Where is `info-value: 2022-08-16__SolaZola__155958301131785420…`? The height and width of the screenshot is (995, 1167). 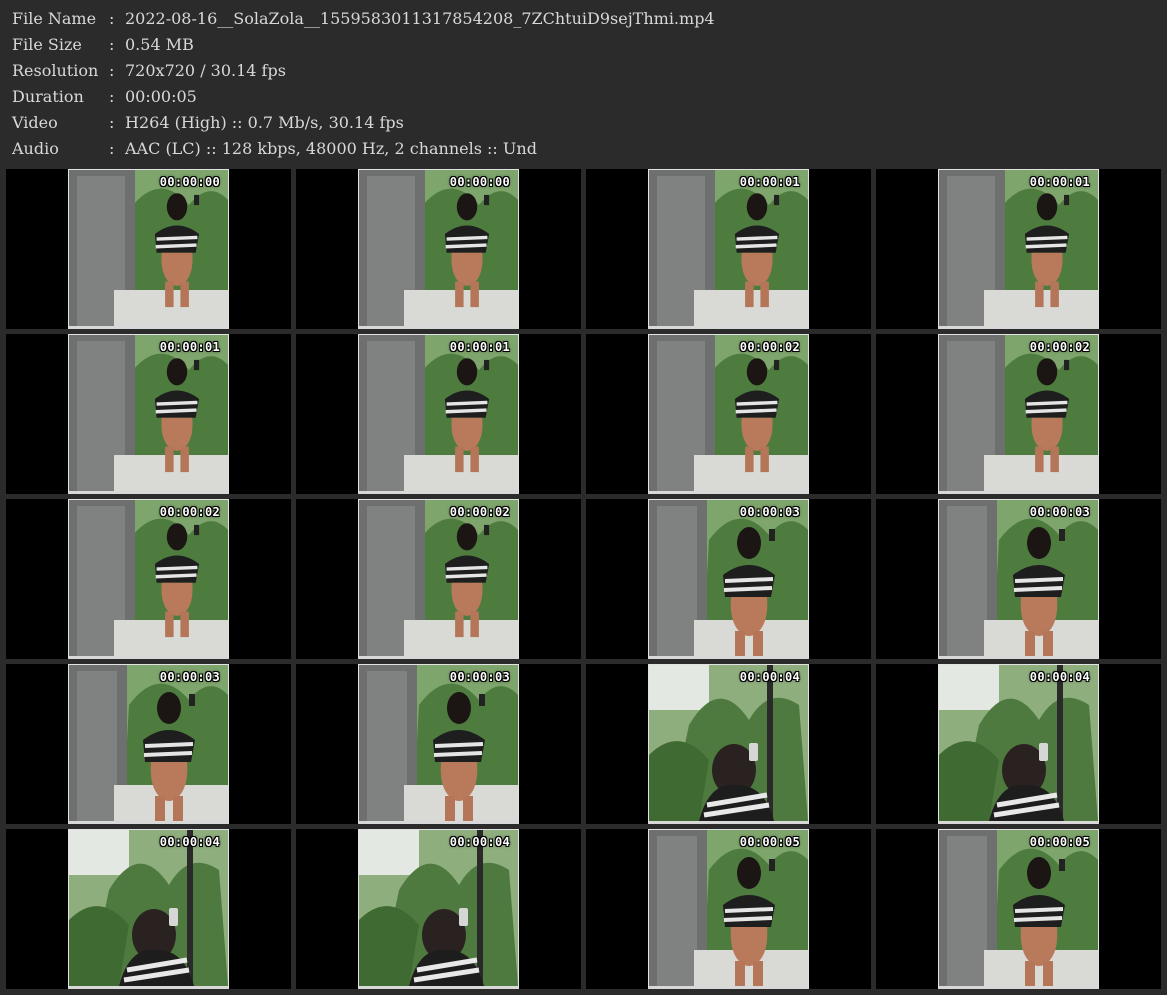 info-value: 2022-08-16__SolaZola__155958301131785420… is located at coordinates (420, 18).